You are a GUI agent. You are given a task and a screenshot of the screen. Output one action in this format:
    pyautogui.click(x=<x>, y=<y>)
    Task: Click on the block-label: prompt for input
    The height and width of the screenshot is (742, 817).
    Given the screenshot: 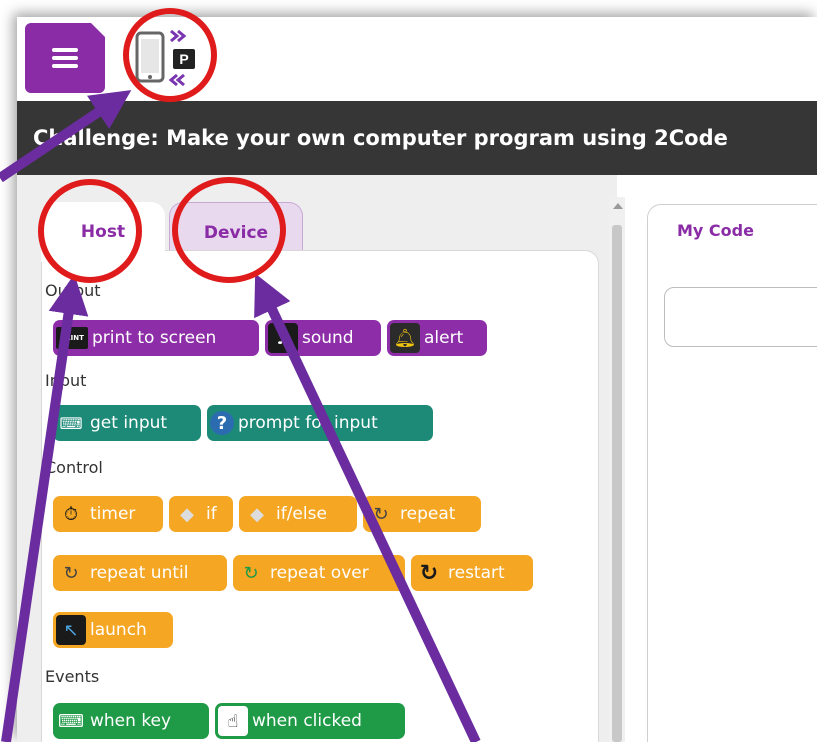 What is the action you would take?
    pyautogui.click(x=308, y=423)
    